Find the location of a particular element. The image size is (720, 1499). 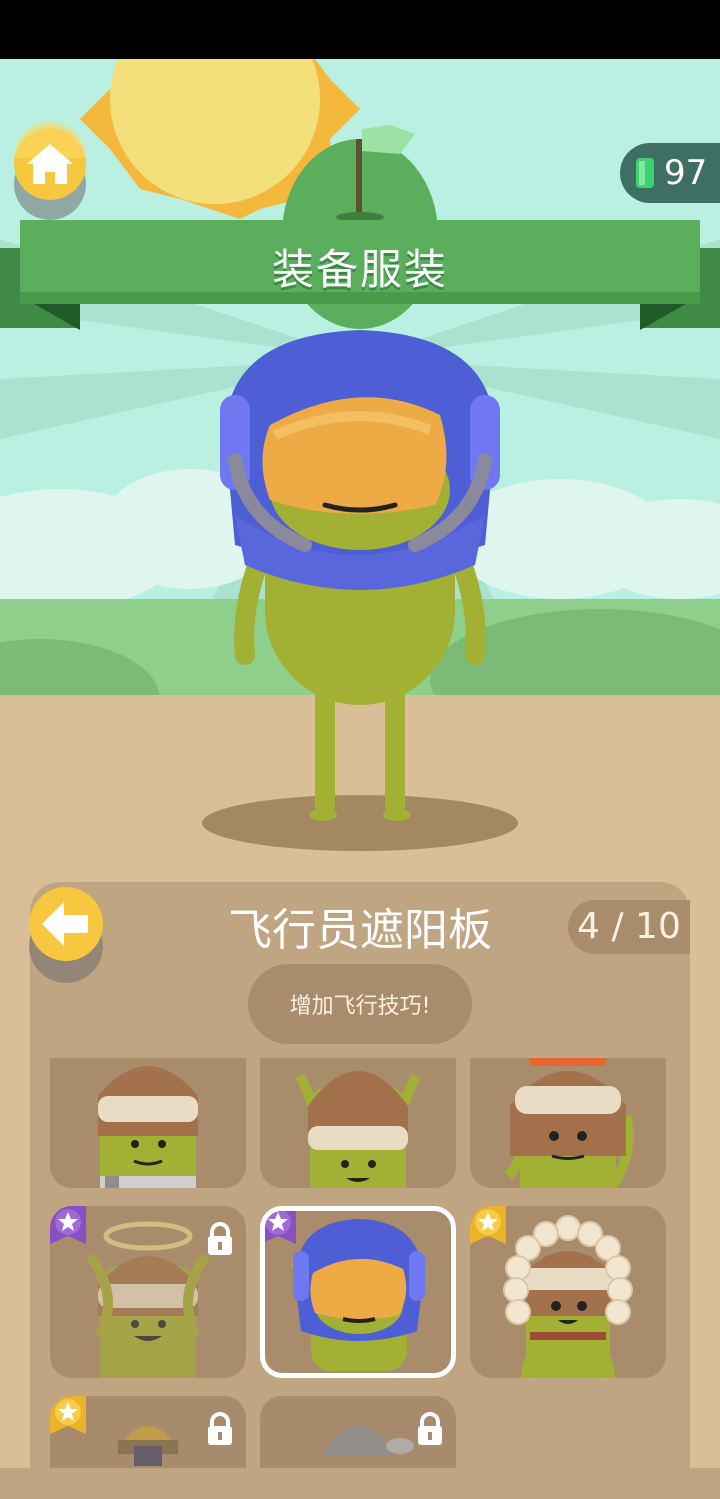

gem-icon is located at coordinates (645, 173).